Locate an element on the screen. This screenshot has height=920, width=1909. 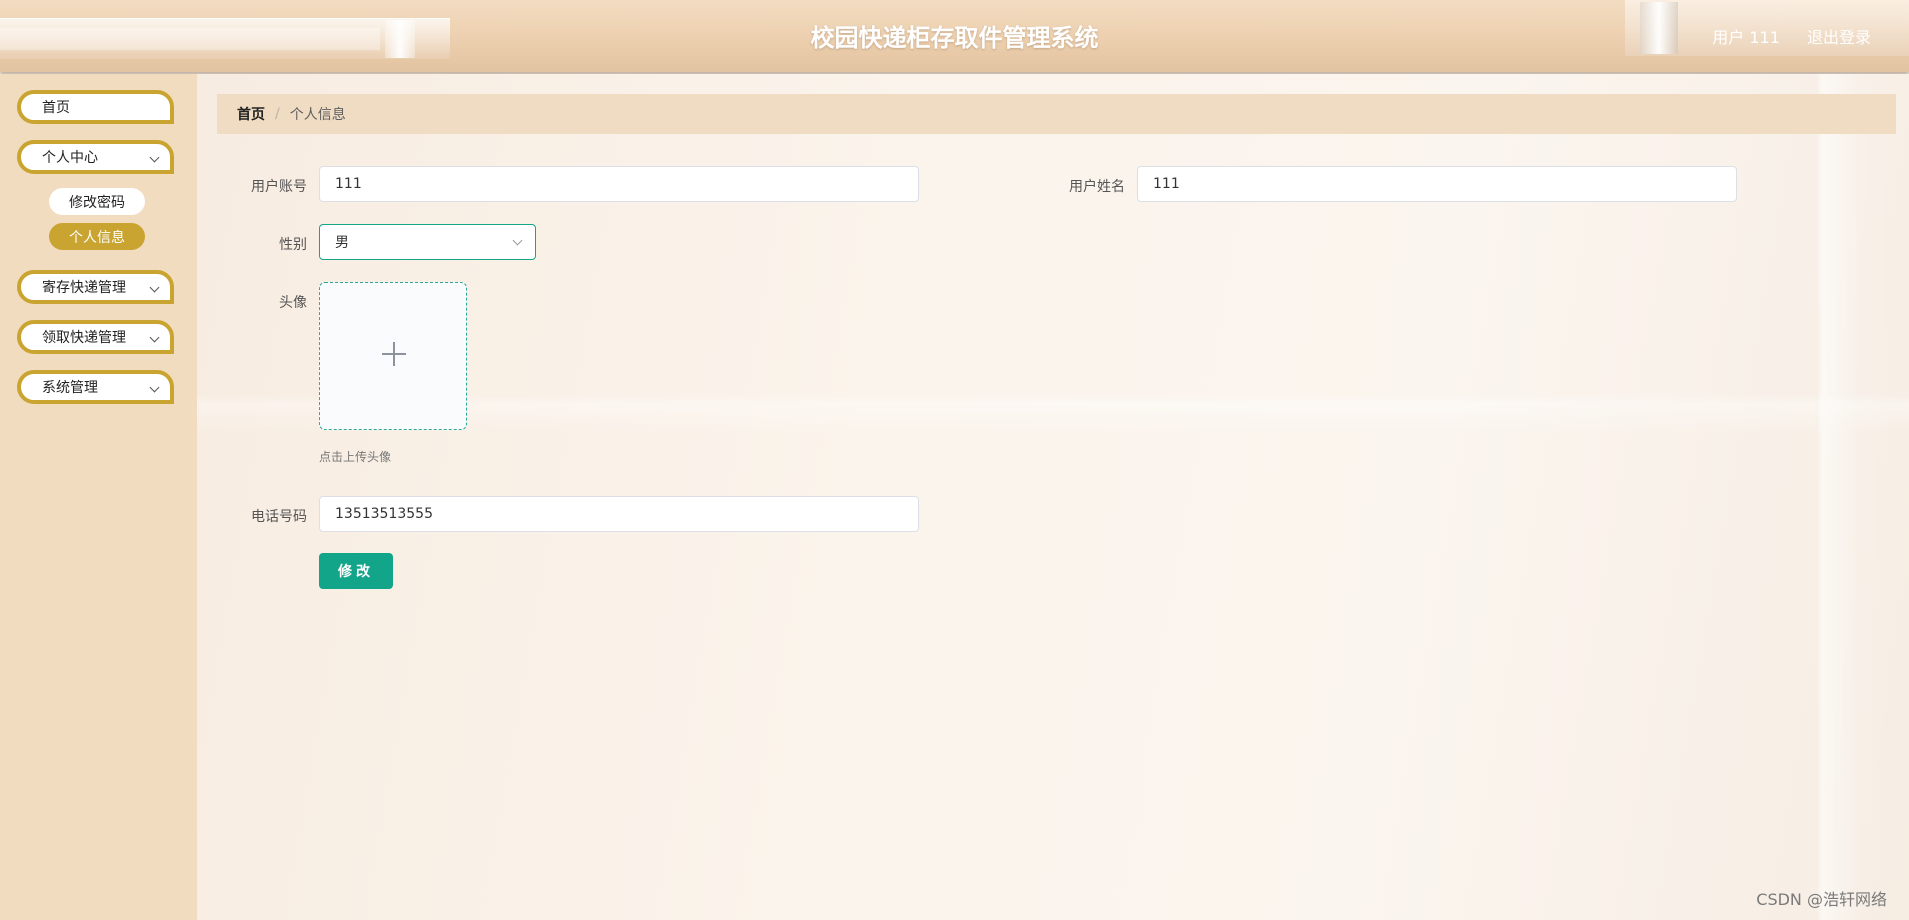
sidebar-item-pickup-management: 领取快递管理 is located at coordinates (95, 337).